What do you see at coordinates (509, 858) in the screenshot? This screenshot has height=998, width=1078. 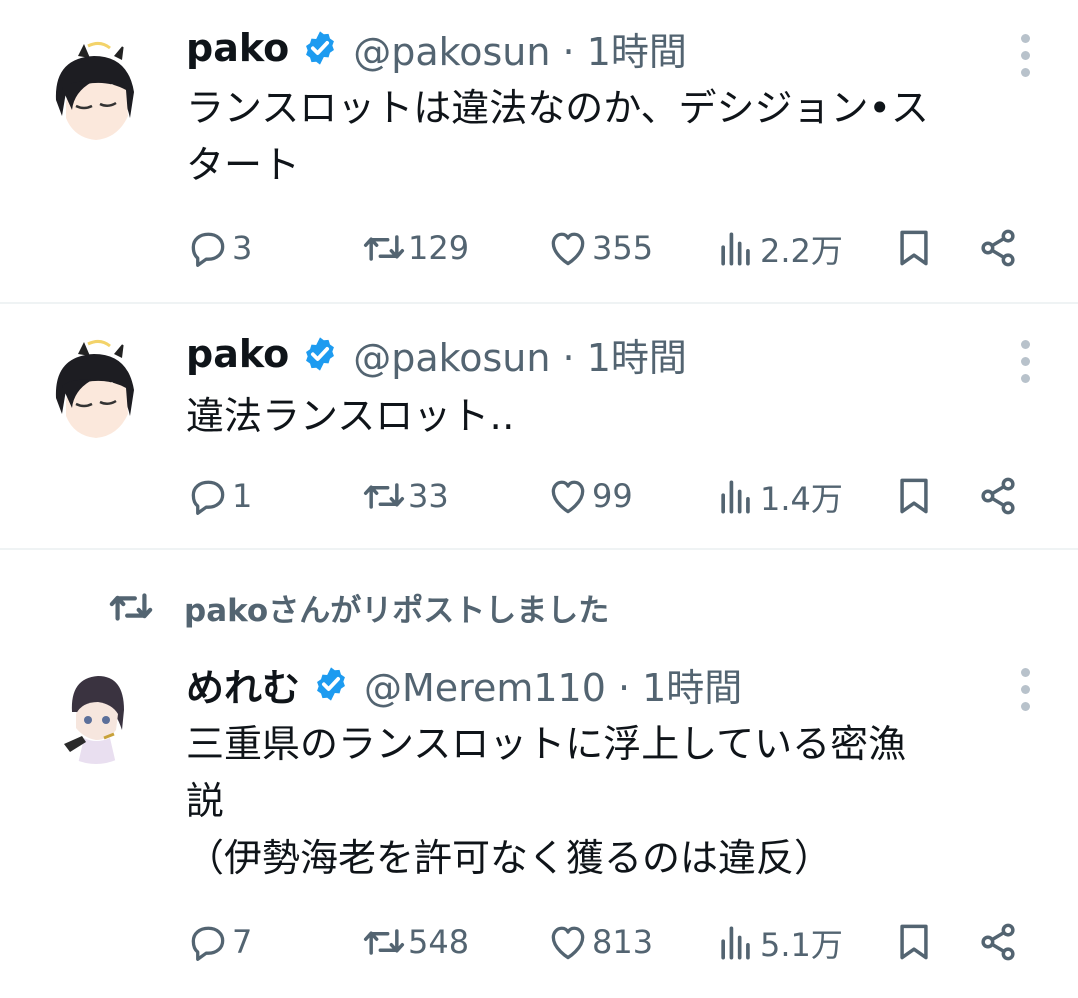 I see `tweet-text-line: （伊勢海老を許可なく獲るのは違反）` at bounding box center [509, 858].